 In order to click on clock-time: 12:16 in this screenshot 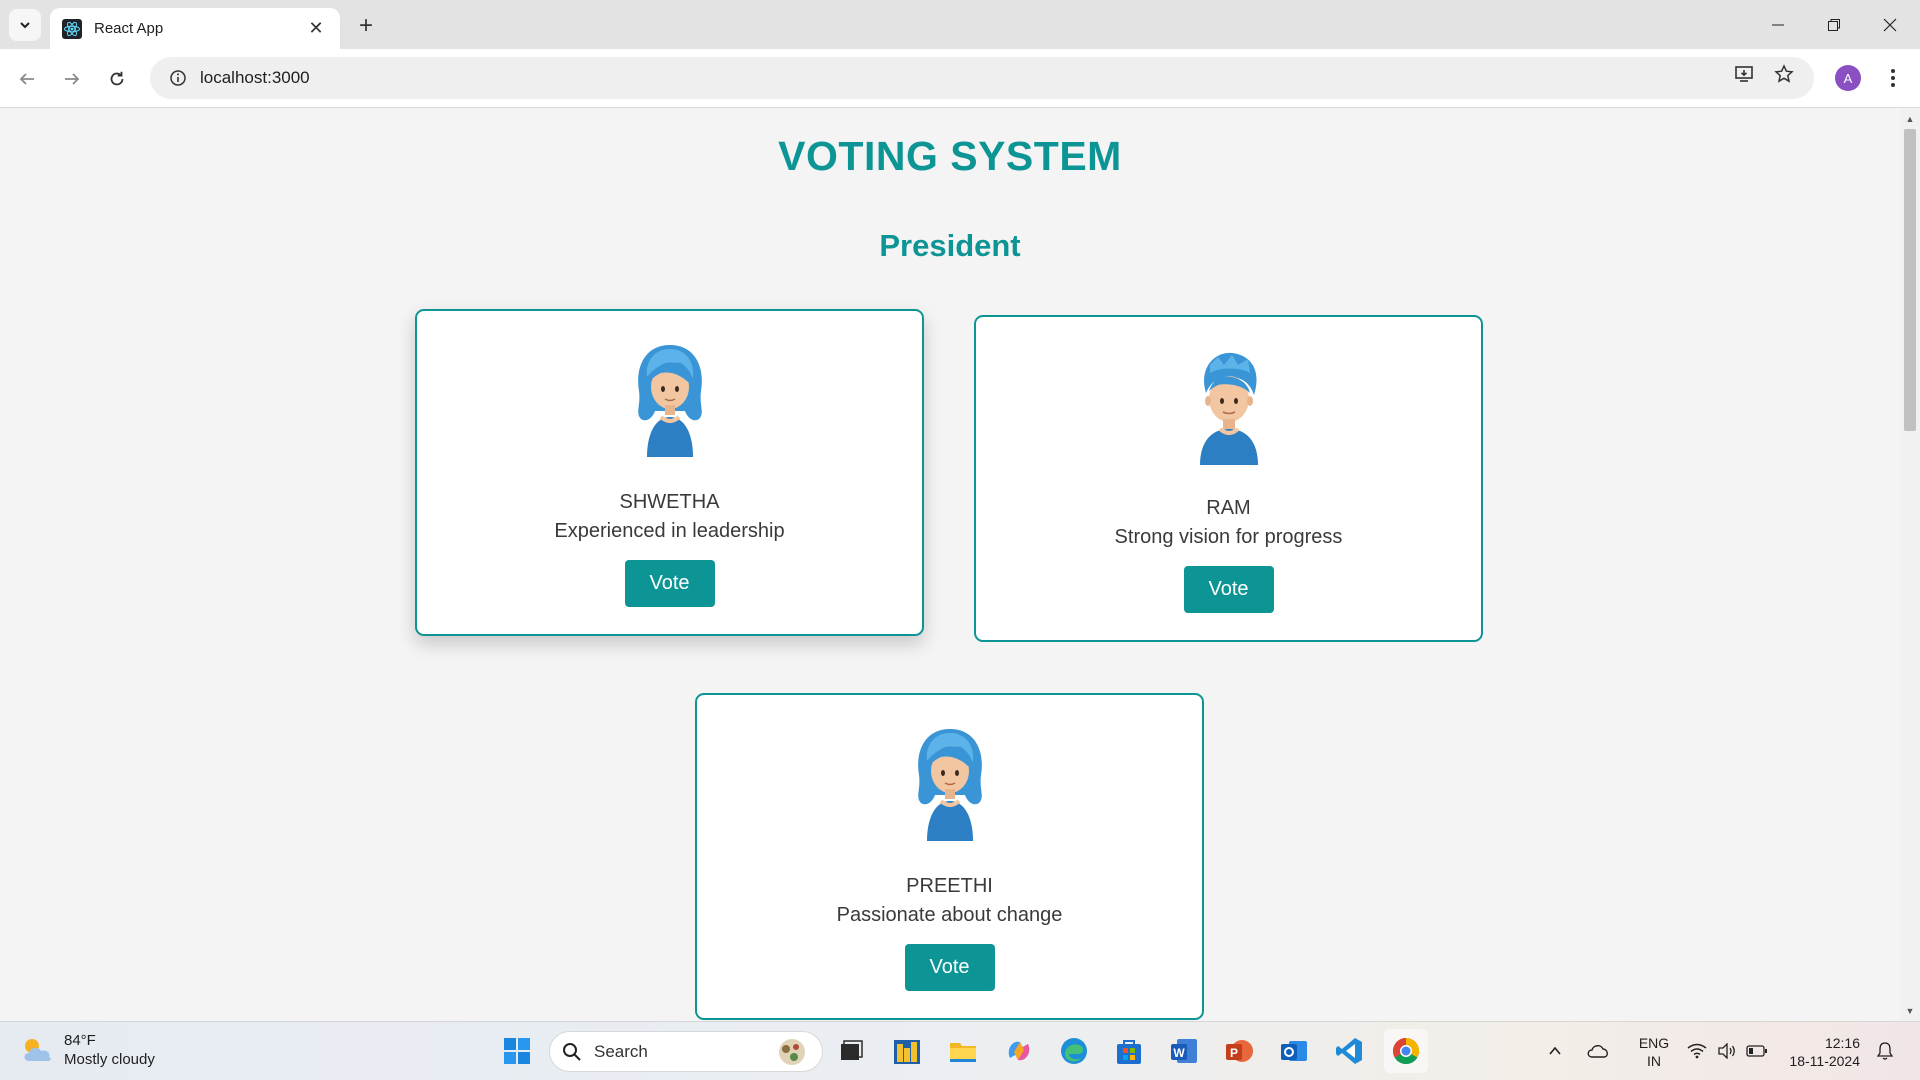, I will do `click(1842, 1043)`.